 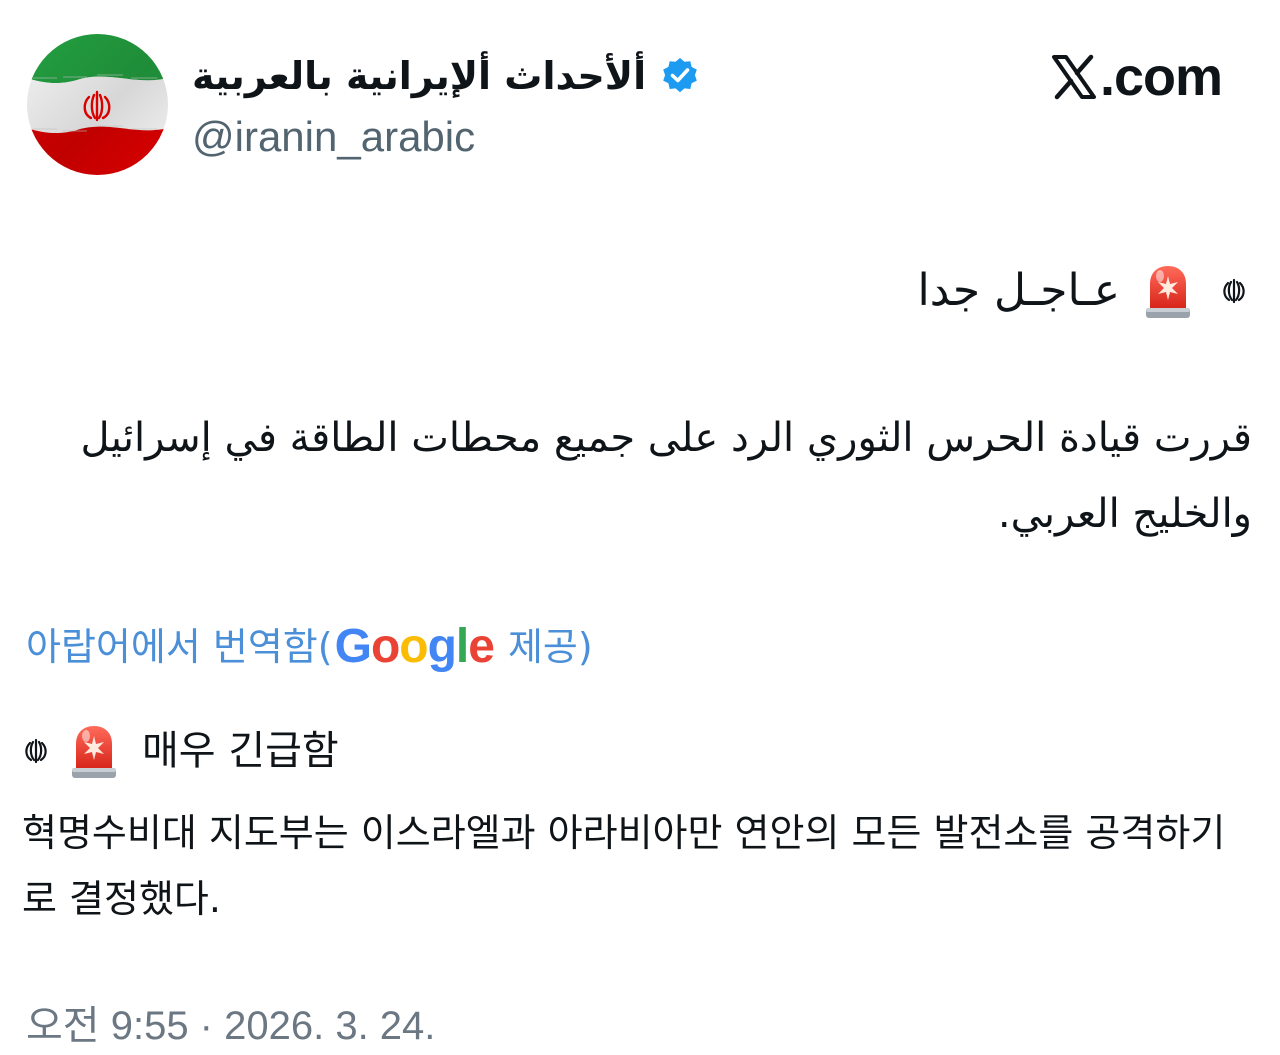 What do you see at coordinates (333, 137) in the screenshot?
I see `user-handle: @iranin_arabic` at bounding box center [333, 137].